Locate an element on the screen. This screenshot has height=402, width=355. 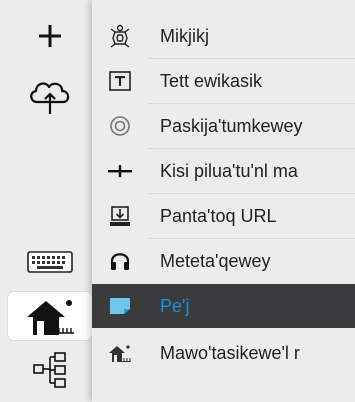
sitemap-button is located at coordinates (50, 370).